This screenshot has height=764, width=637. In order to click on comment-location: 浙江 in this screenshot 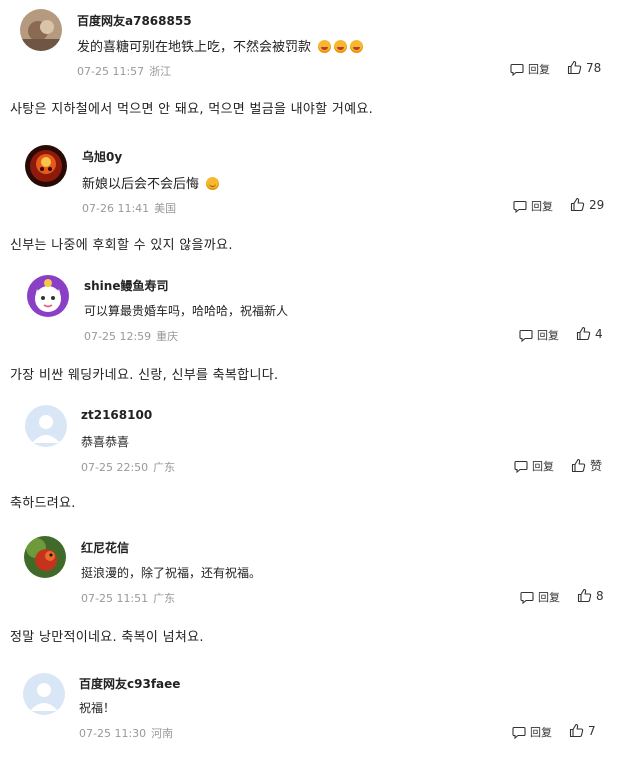, I will do `click(160, 71)`.